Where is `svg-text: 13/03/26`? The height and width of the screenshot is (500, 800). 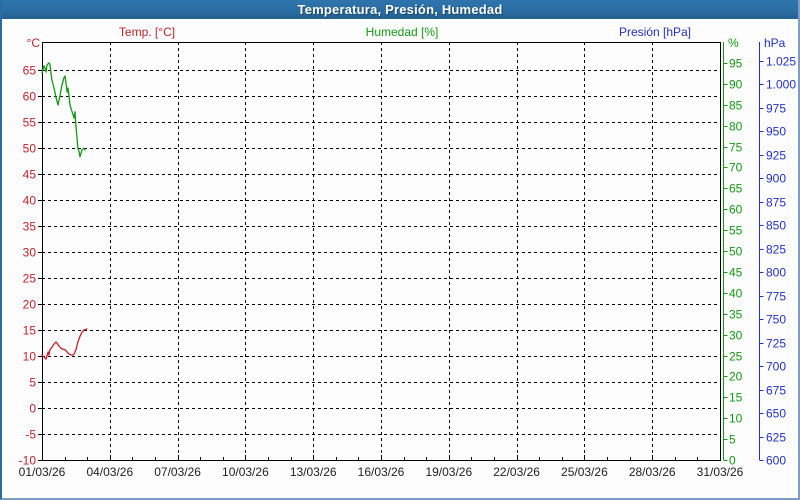 svg-text: 13/03/26 is located at coordinates (313, 472).